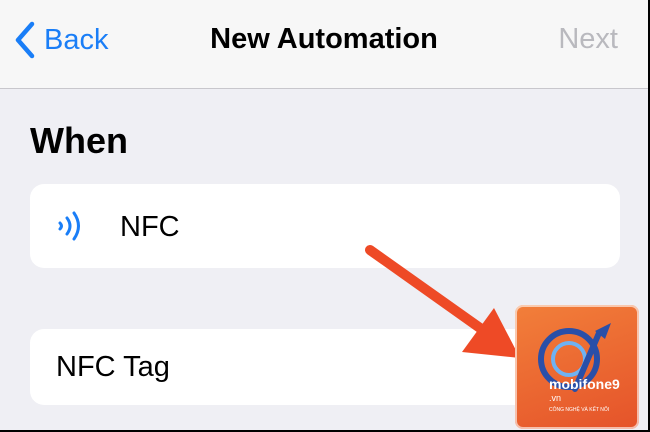 Image resolution: width=650 pixels, height=432 pixels. I want to click on section-title-when: When, so click(79, 140).